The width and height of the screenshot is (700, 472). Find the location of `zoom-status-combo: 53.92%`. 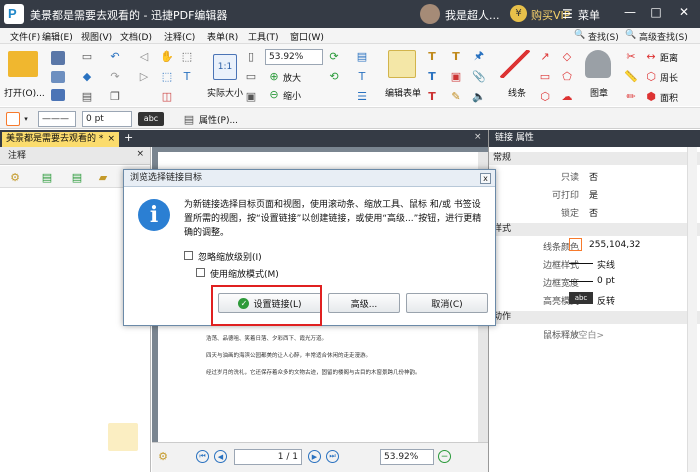

zoom-status-combo: 53.92% is located at coordinates (407, 457).